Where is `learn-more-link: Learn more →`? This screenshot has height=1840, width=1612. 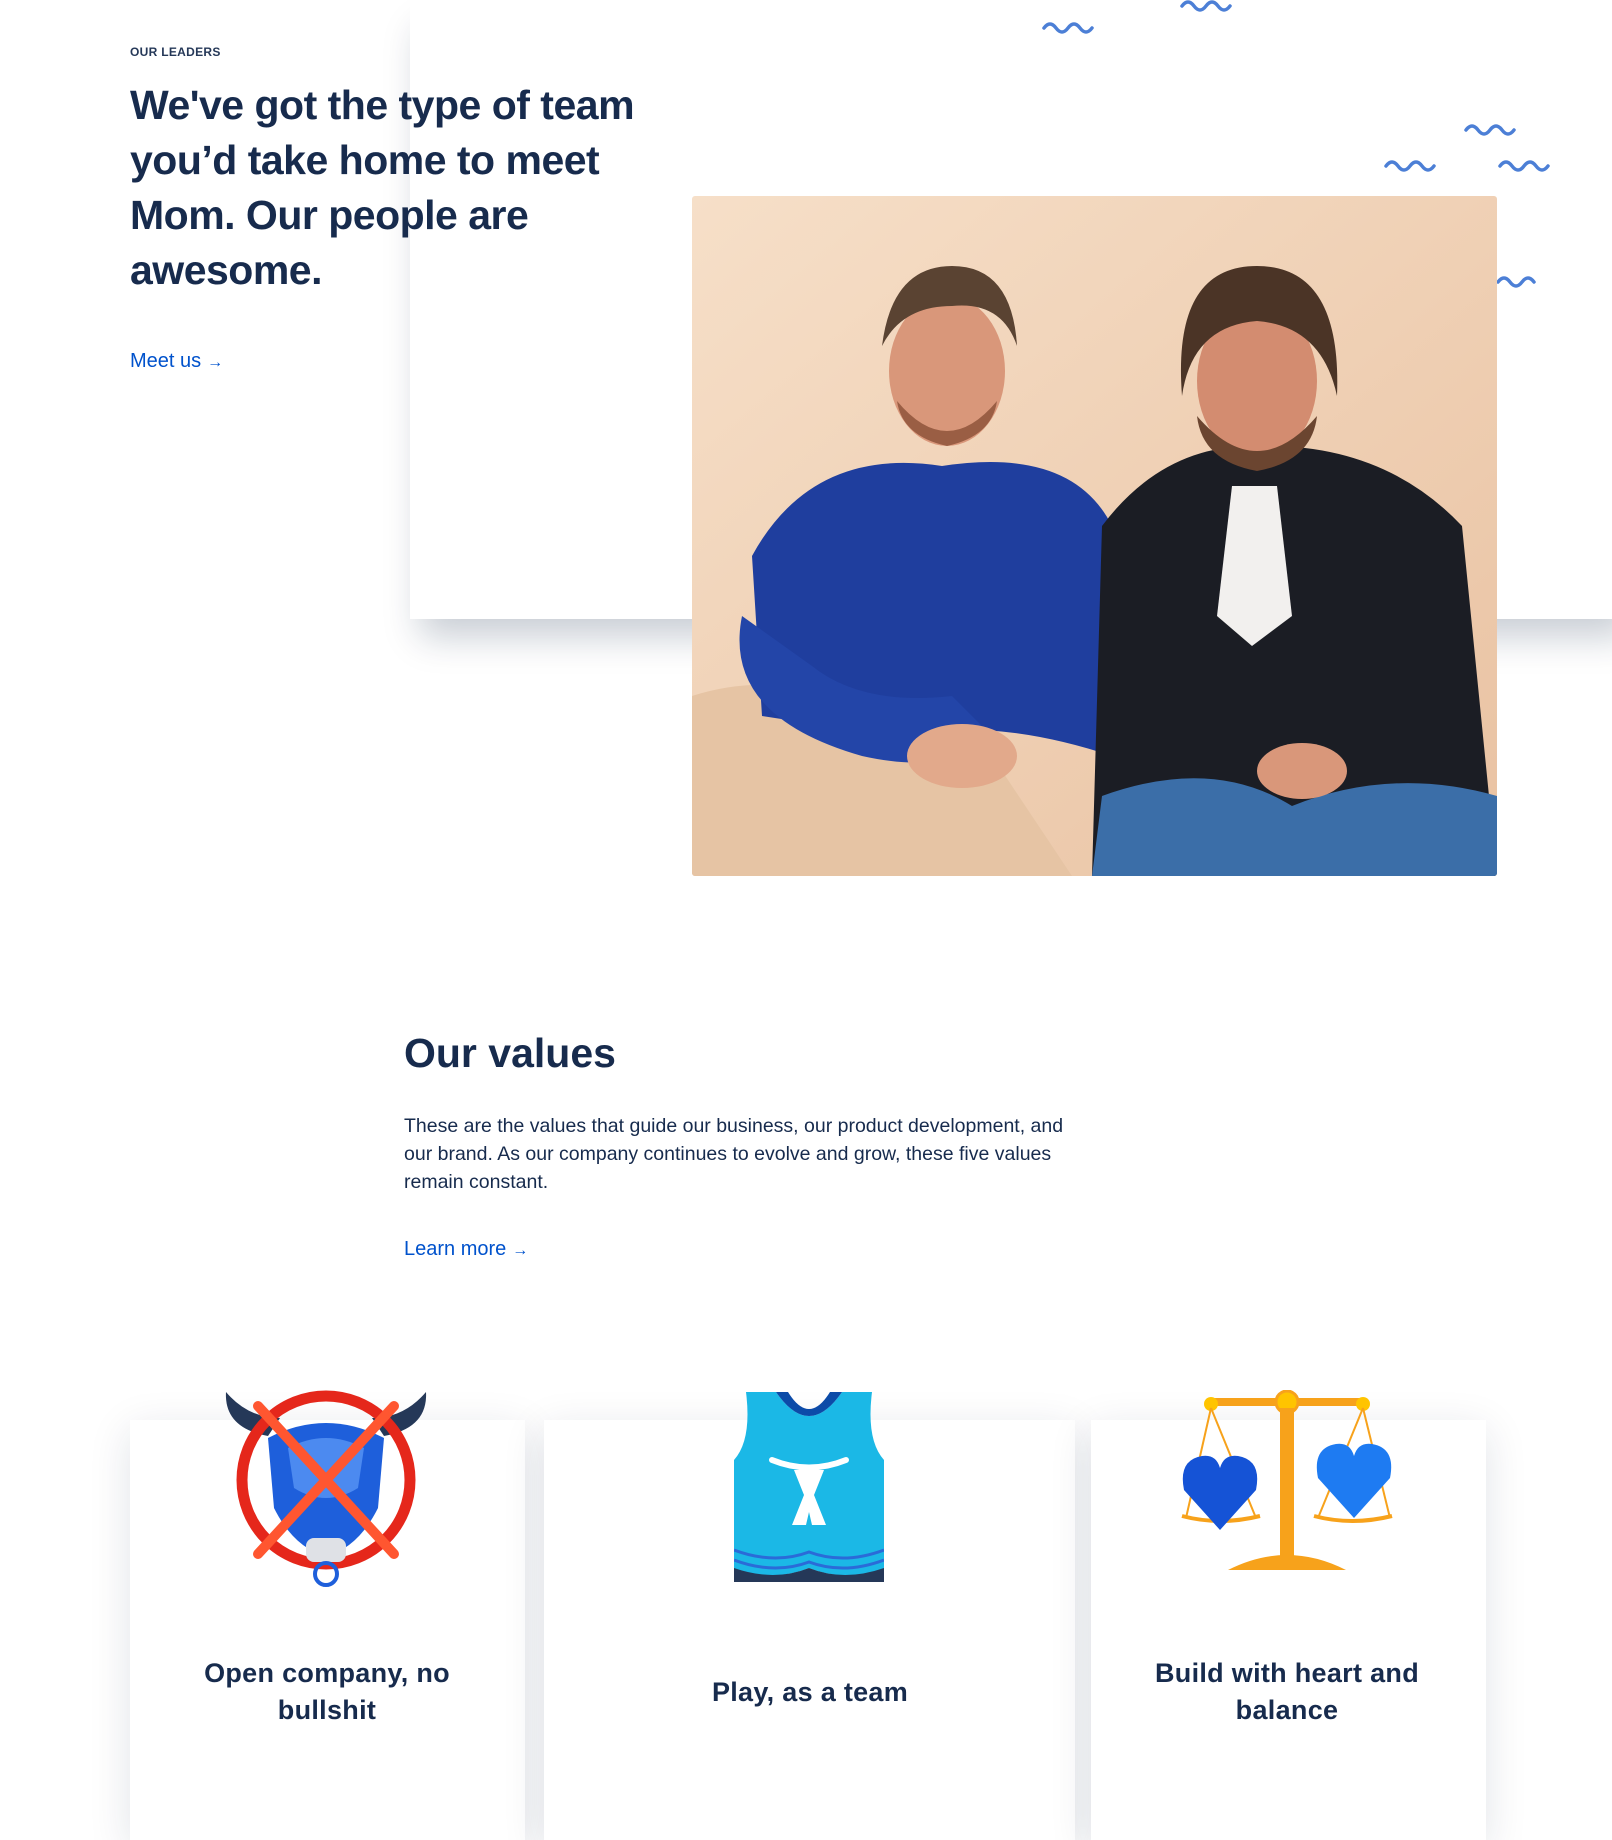 learn-more-link: Learn more → is located at coordinates (466, 1249).